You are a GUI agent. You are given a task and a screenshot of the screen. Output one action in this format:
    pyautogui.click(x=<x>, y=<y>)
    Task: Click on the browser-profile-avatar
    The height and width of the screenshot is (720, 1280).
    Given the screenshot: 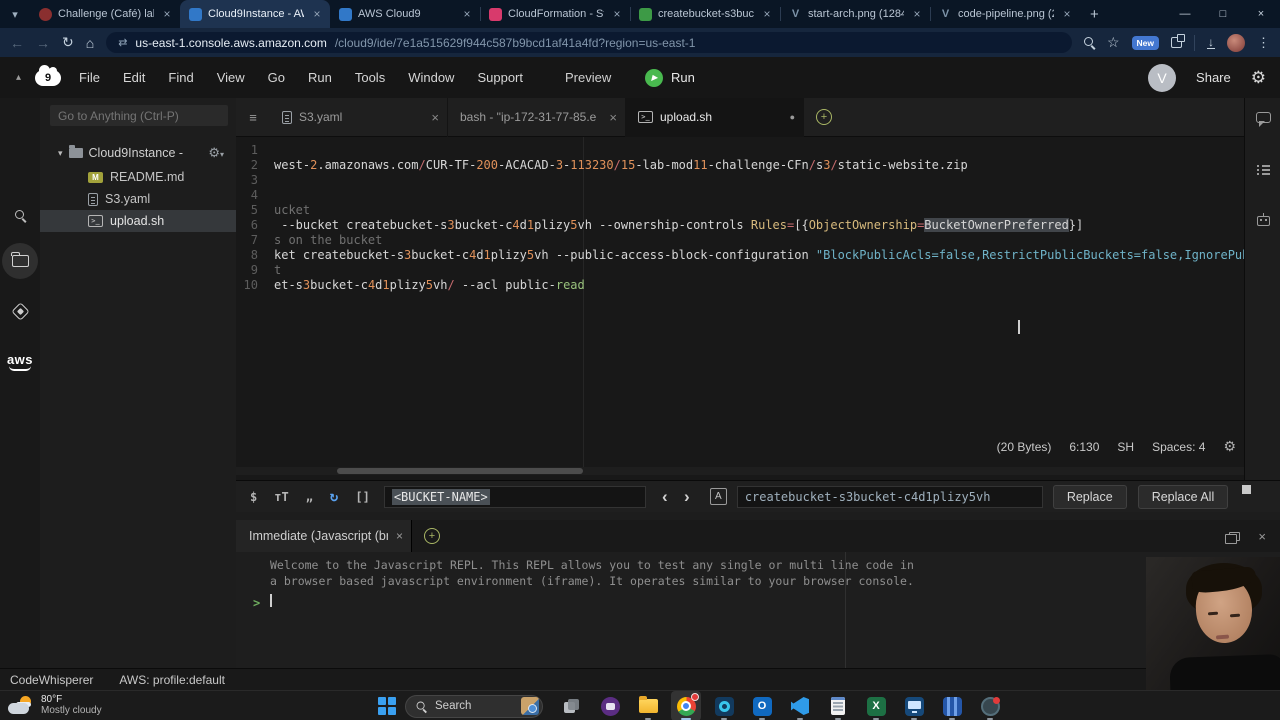 What is the action you would take?
    pyautogui.click(x=1236, y=42)
    